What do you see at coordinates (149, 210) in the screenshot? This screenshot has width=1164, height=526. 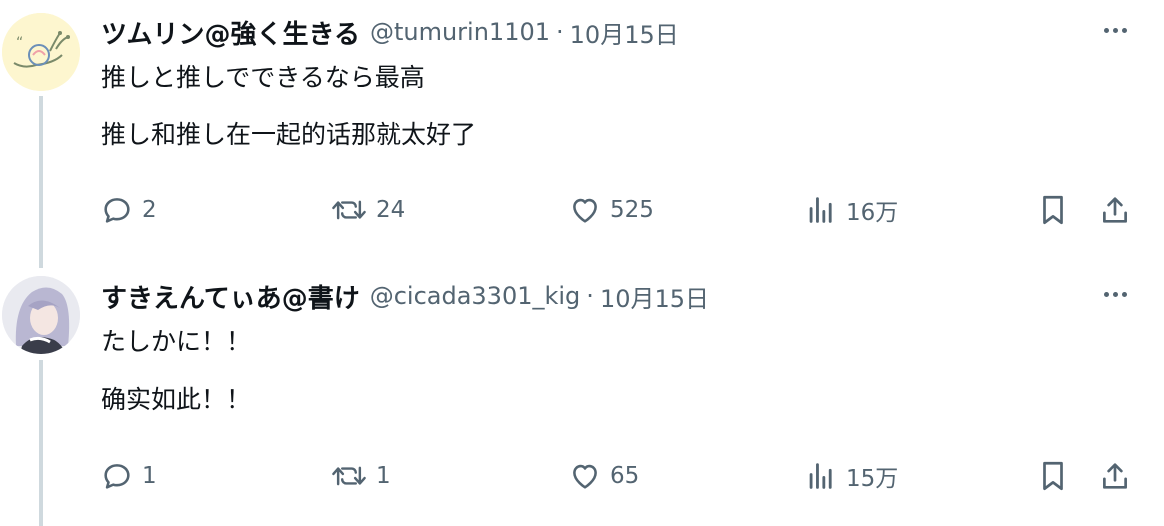 I see `reply-count: 2` at bounding box center [149, 210].